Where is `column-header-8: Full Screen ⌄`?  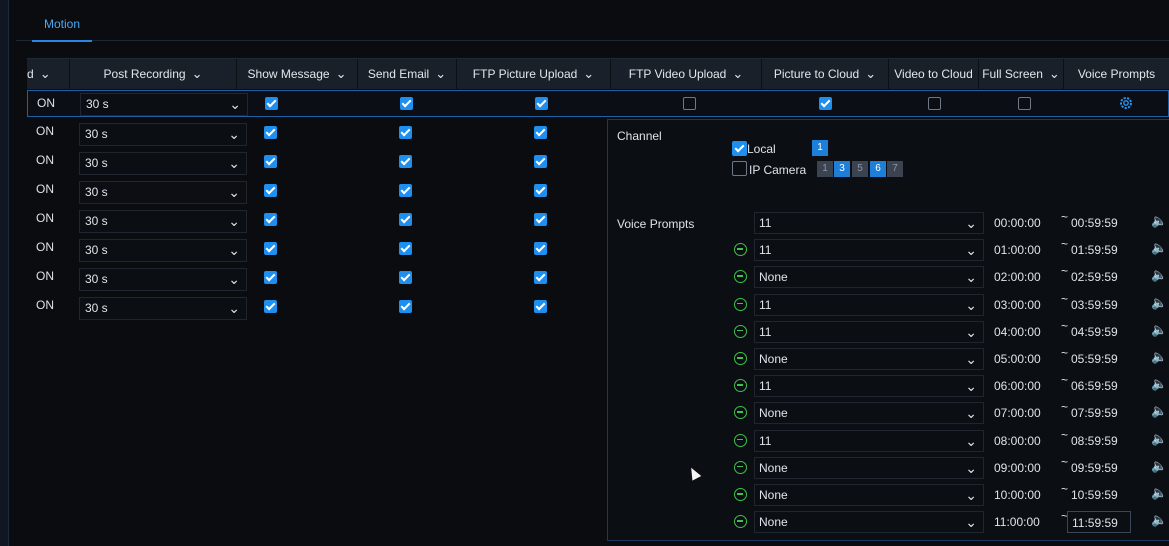
column-header-8: Full Screen ⌄ is located at coordinates (1021, 74).